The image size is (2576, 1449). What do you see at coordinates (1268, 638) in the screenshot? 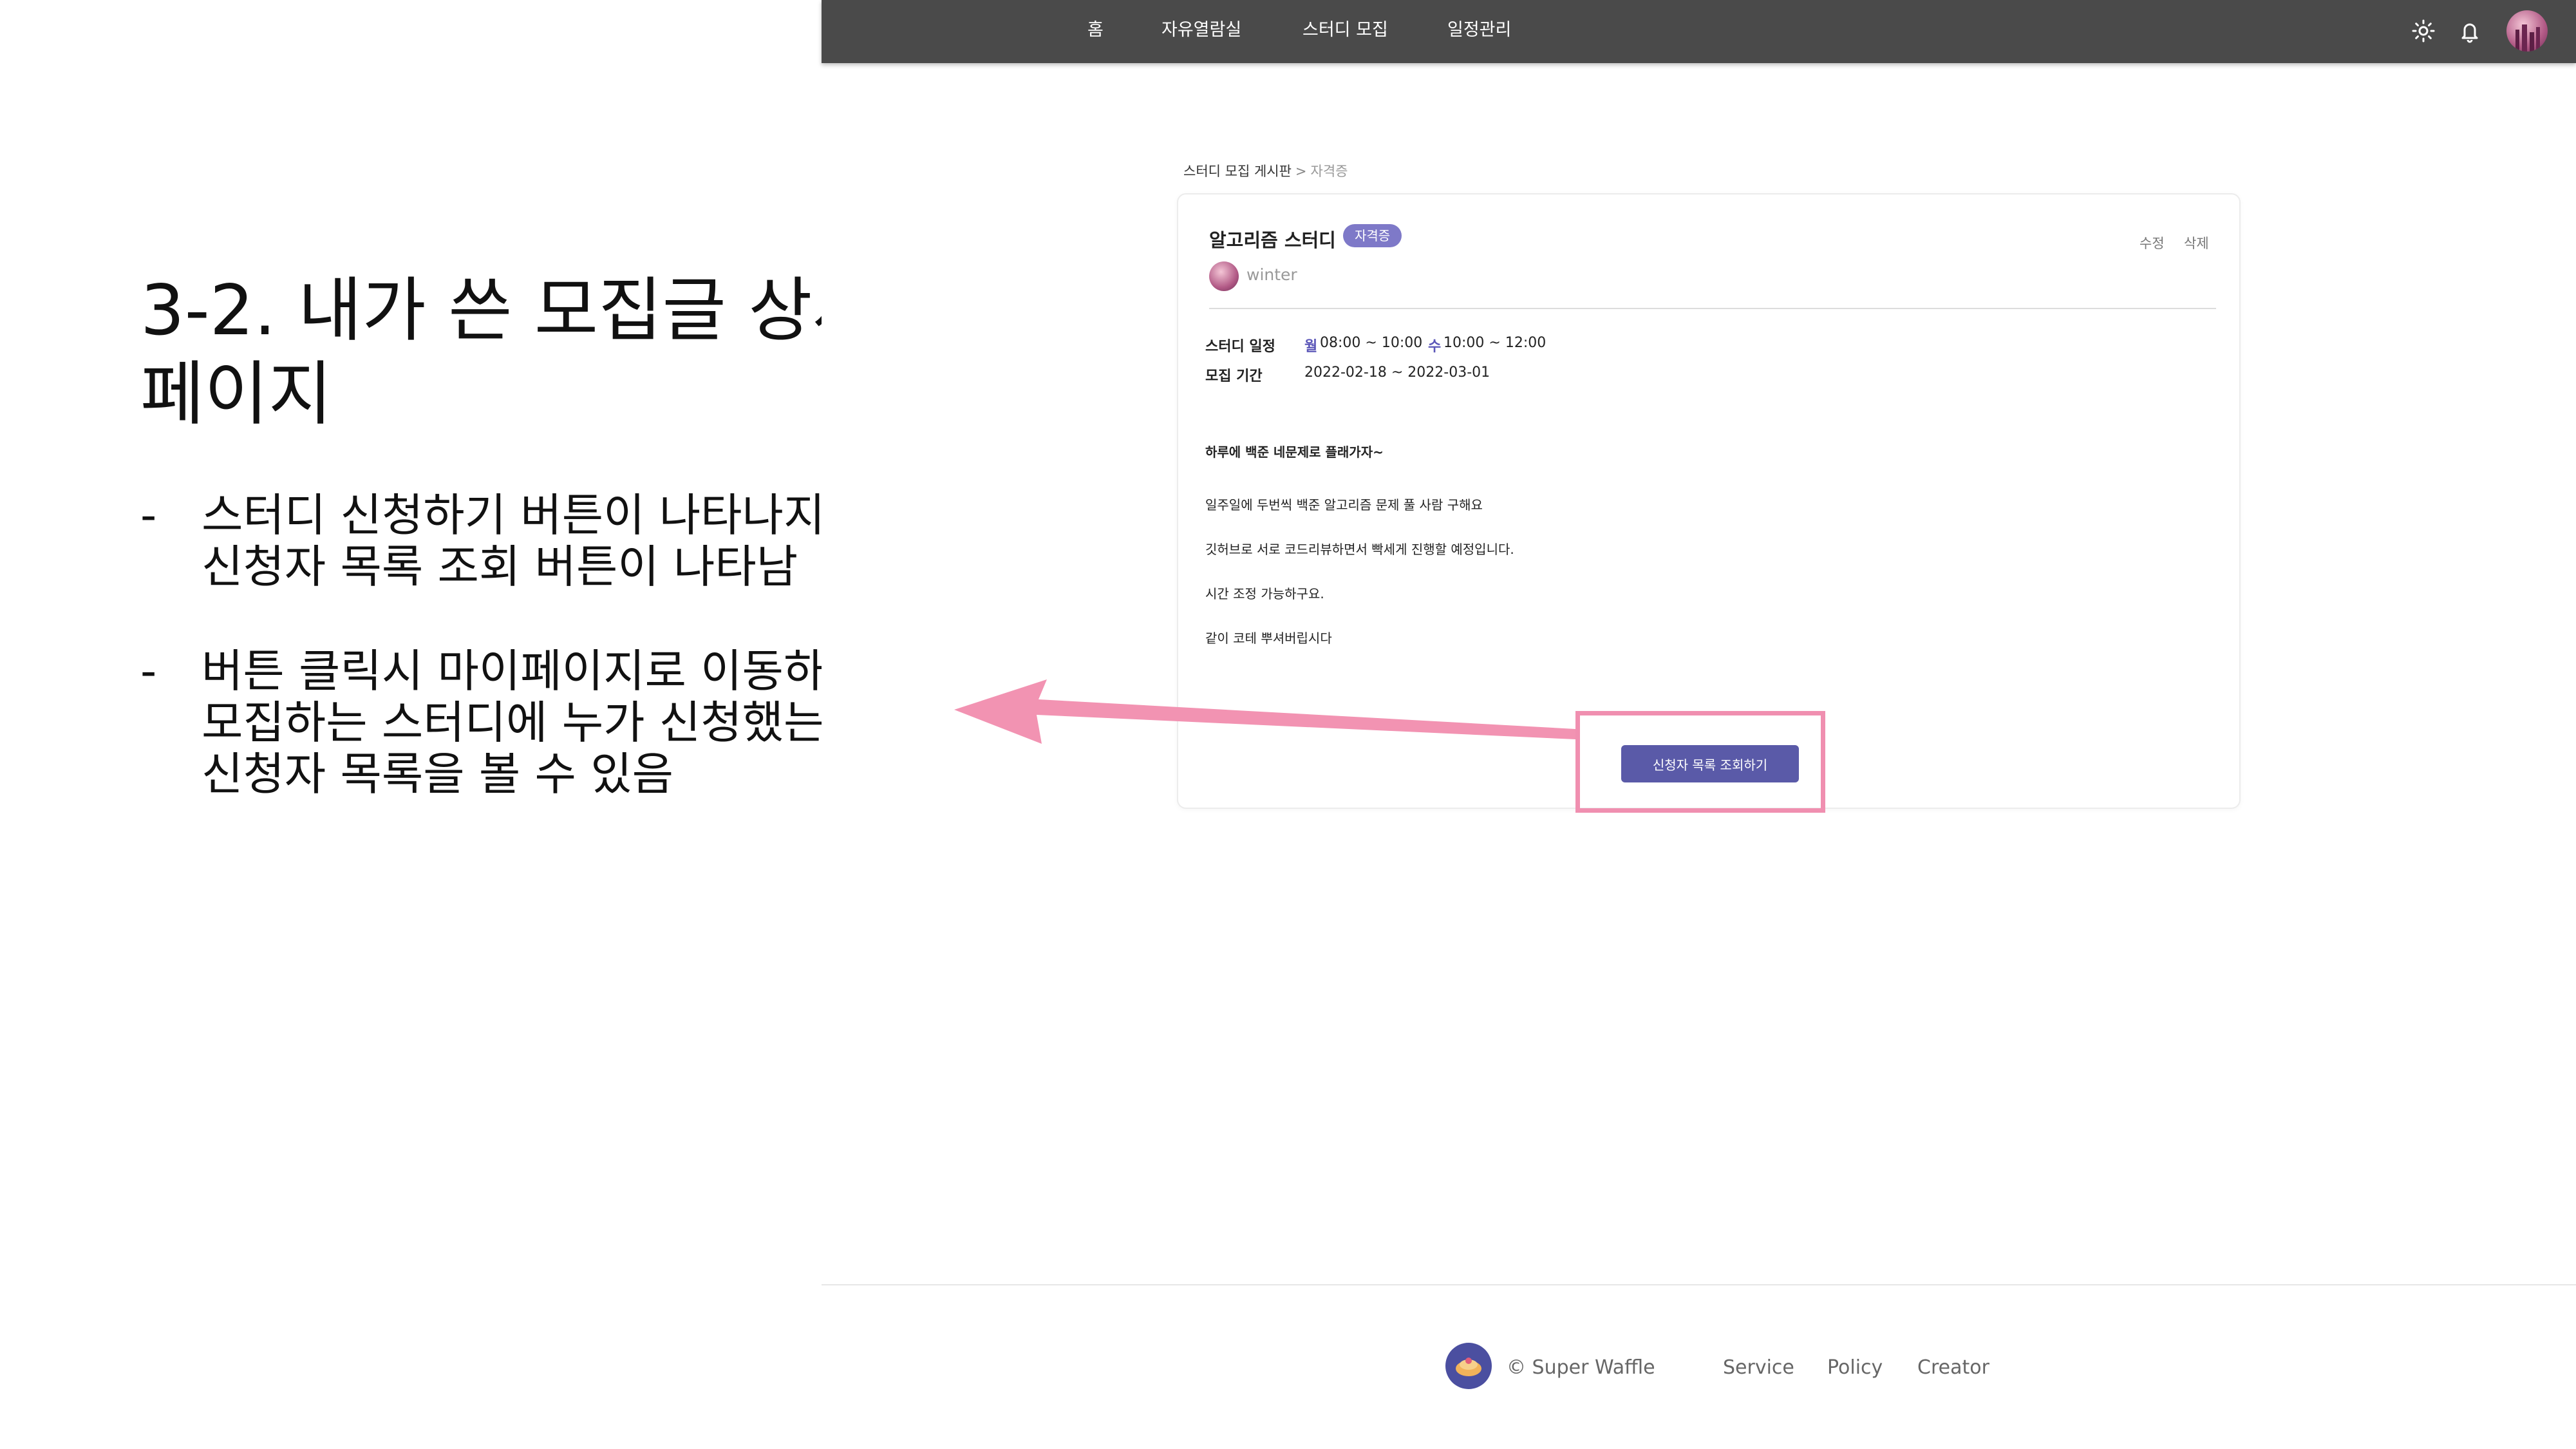
I see `content-line: 같이 코테 뿌셔버립시다` at bounding box center [1268, 638].